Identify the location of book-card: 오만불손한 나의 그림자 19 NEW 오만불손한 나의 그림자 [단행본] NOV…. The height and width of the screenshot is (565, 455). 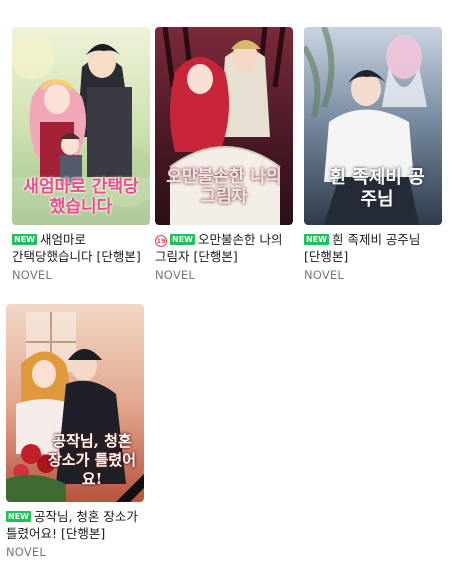
(224, 154).